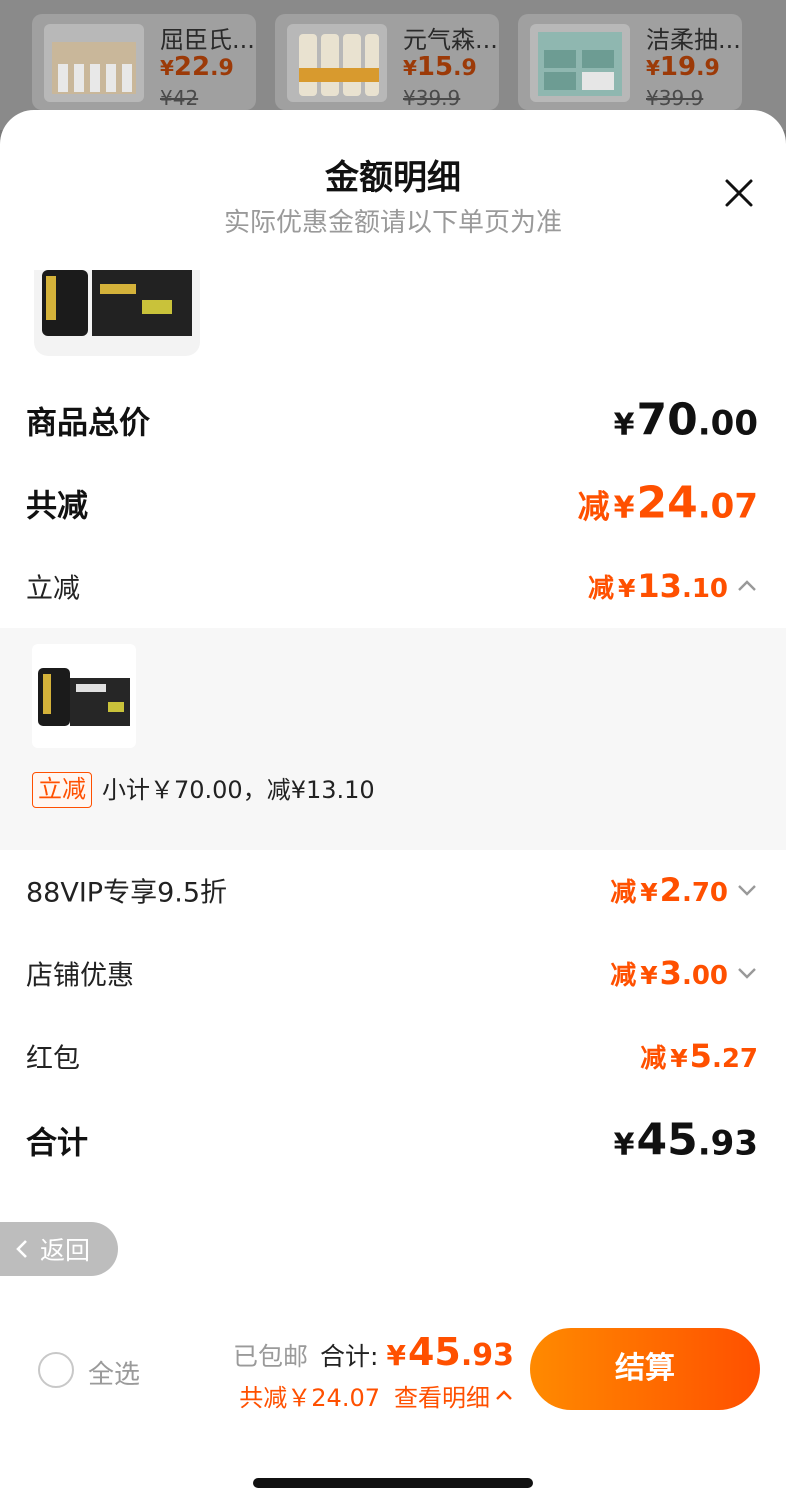 Image resolution: width=786 pixels, height=1505 pixels. Describe the element at coordinates (393, 739) in the screenshot. I see `instant-discount-detail-panel: 立减 小计￥70.00，减¥13.10` at that location.